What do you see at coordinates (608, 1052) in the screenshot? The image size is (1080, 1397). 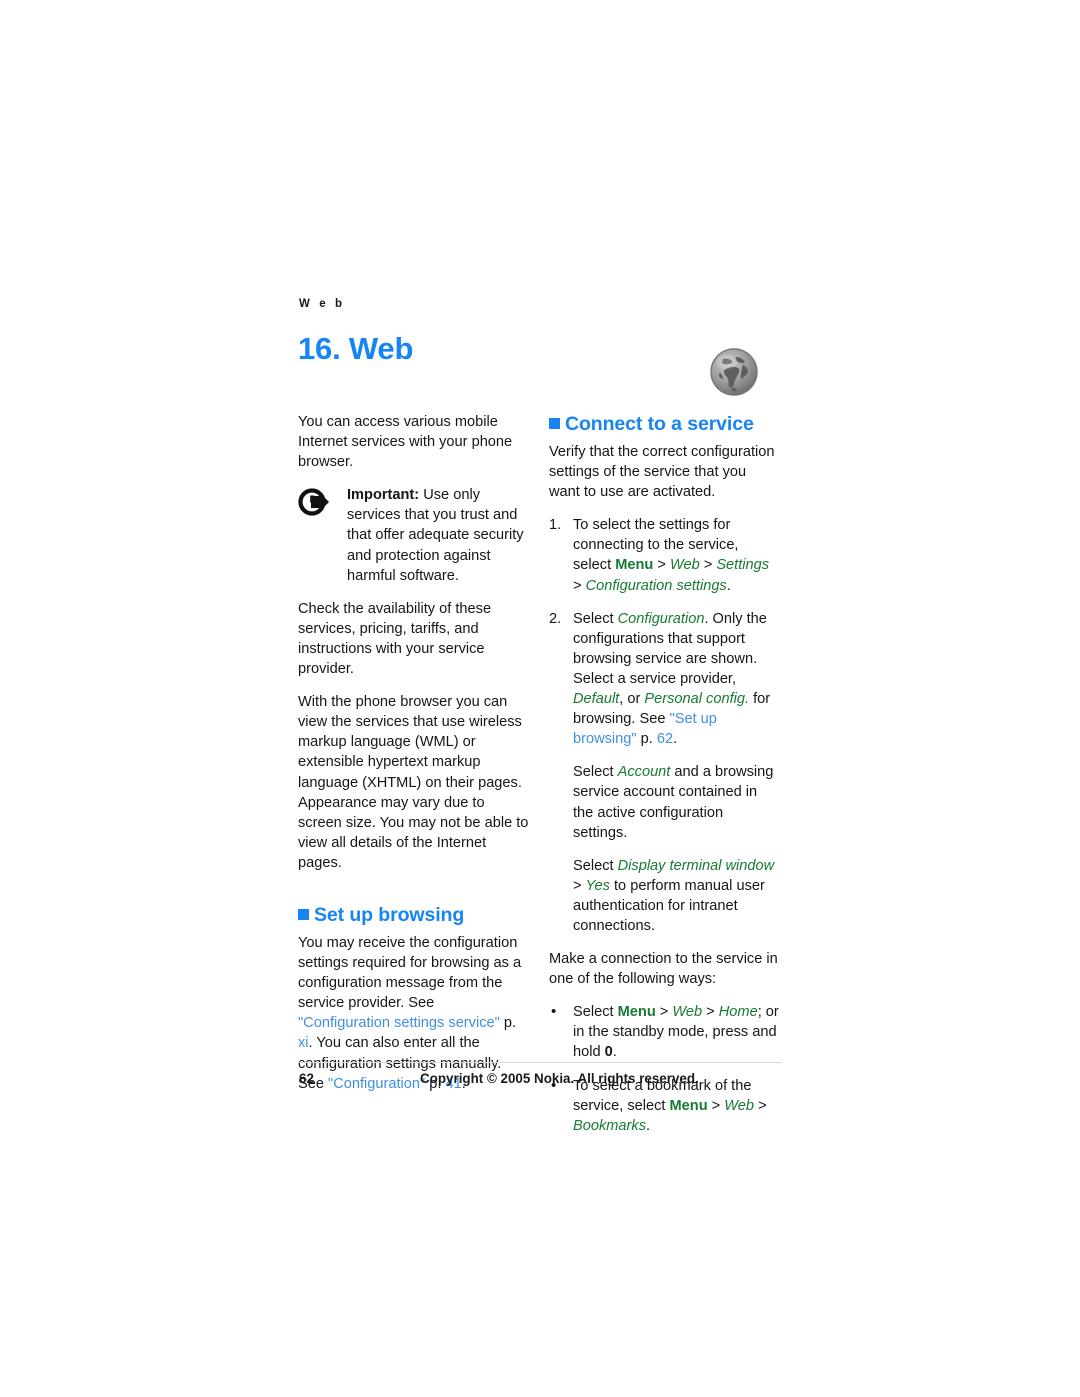 I see `key-label-zero: 0` at bounding box center [608, 1052].